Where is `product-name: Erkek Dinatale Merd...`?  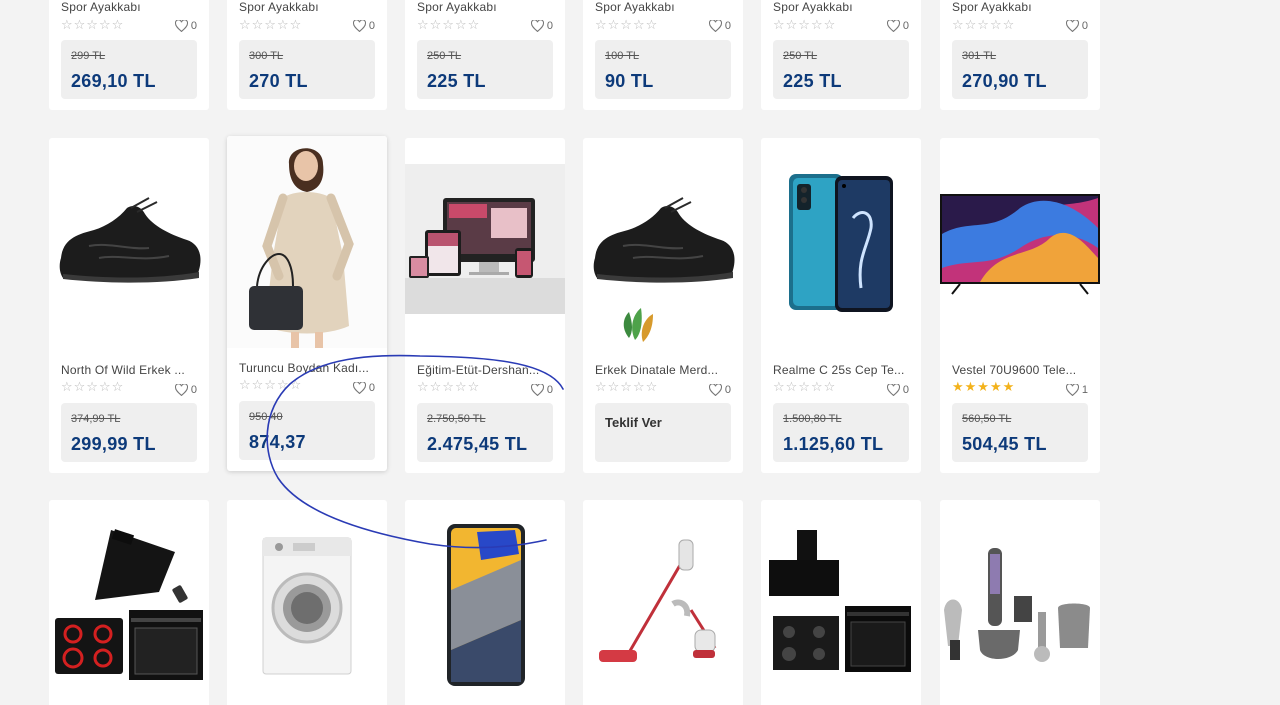
product-name: Erkek Dinatale Merd... is located at coordinates (663, 370).